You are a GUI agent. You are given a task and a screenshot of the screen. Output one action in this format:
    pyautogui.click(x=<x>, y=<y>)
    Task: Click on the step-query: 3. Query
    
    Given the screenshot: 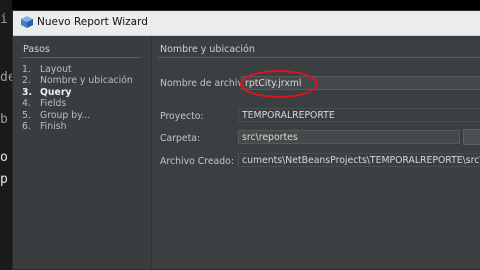 What is the action you would take?
    pyautogui.click(x=47, y=92)
    